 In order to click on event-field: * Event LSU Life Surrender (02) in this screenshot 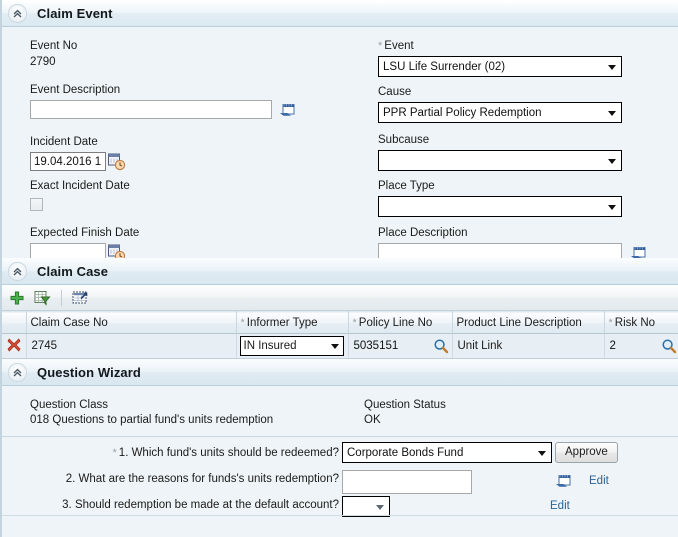, I will do `click(500, 58)`.